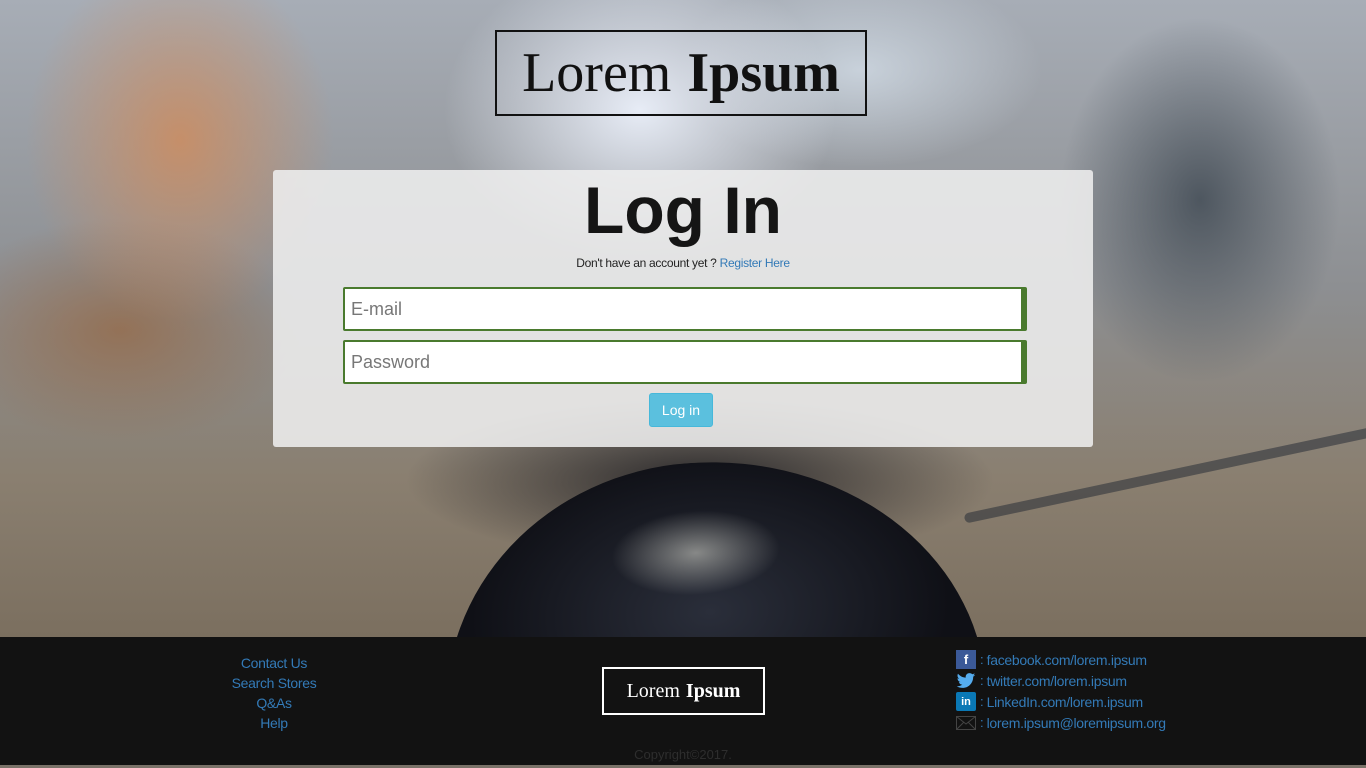 The width and height of the screenshot is (1366, 768). I want to click on copyright-text: Copyright©2017., so click(683, 754).